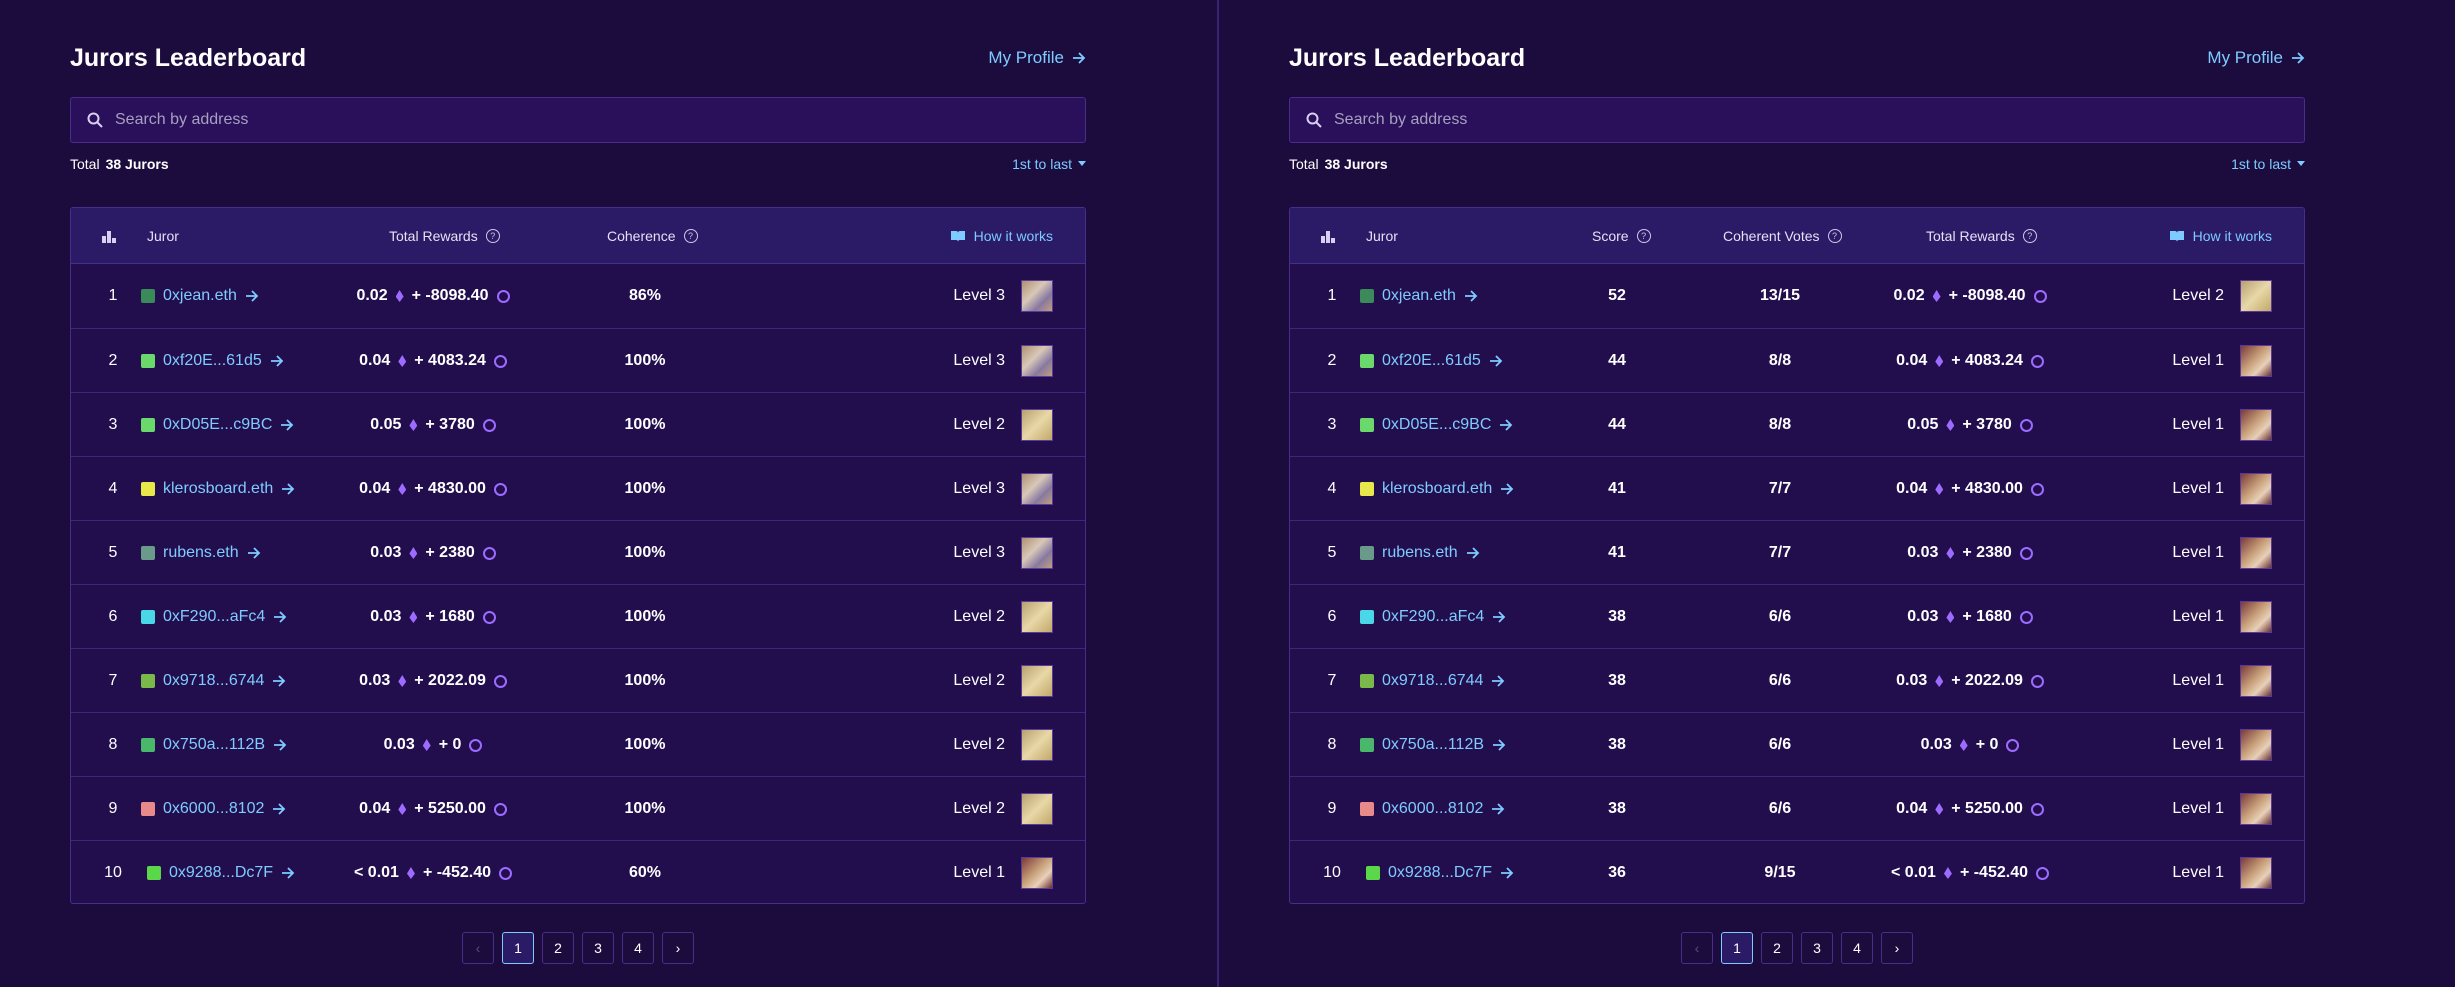  I want to click on total-row: Total 38 Jurors 1st to last, so click(578, 164).